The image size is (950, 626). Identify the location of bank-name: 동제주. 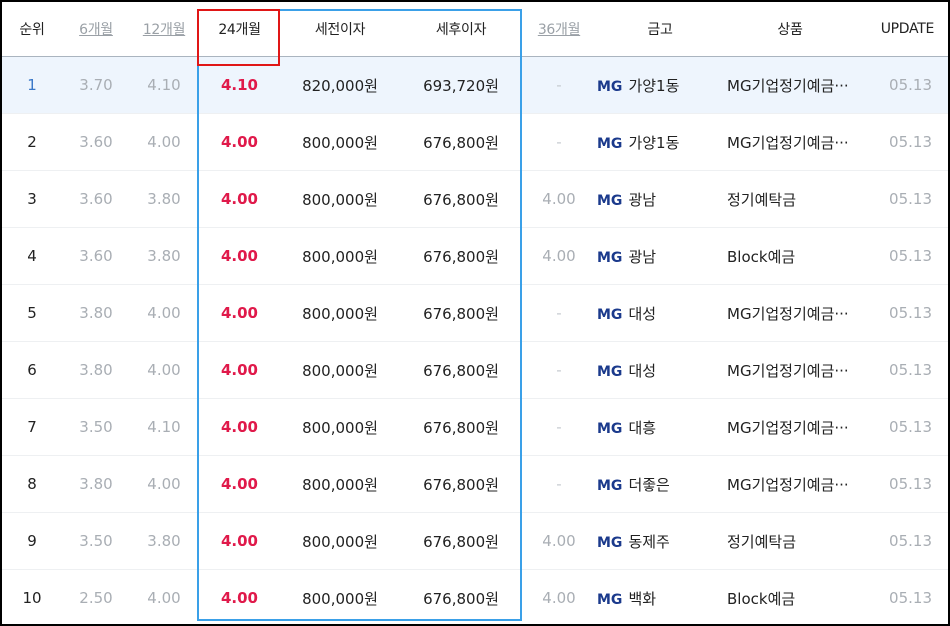
(649, 541).